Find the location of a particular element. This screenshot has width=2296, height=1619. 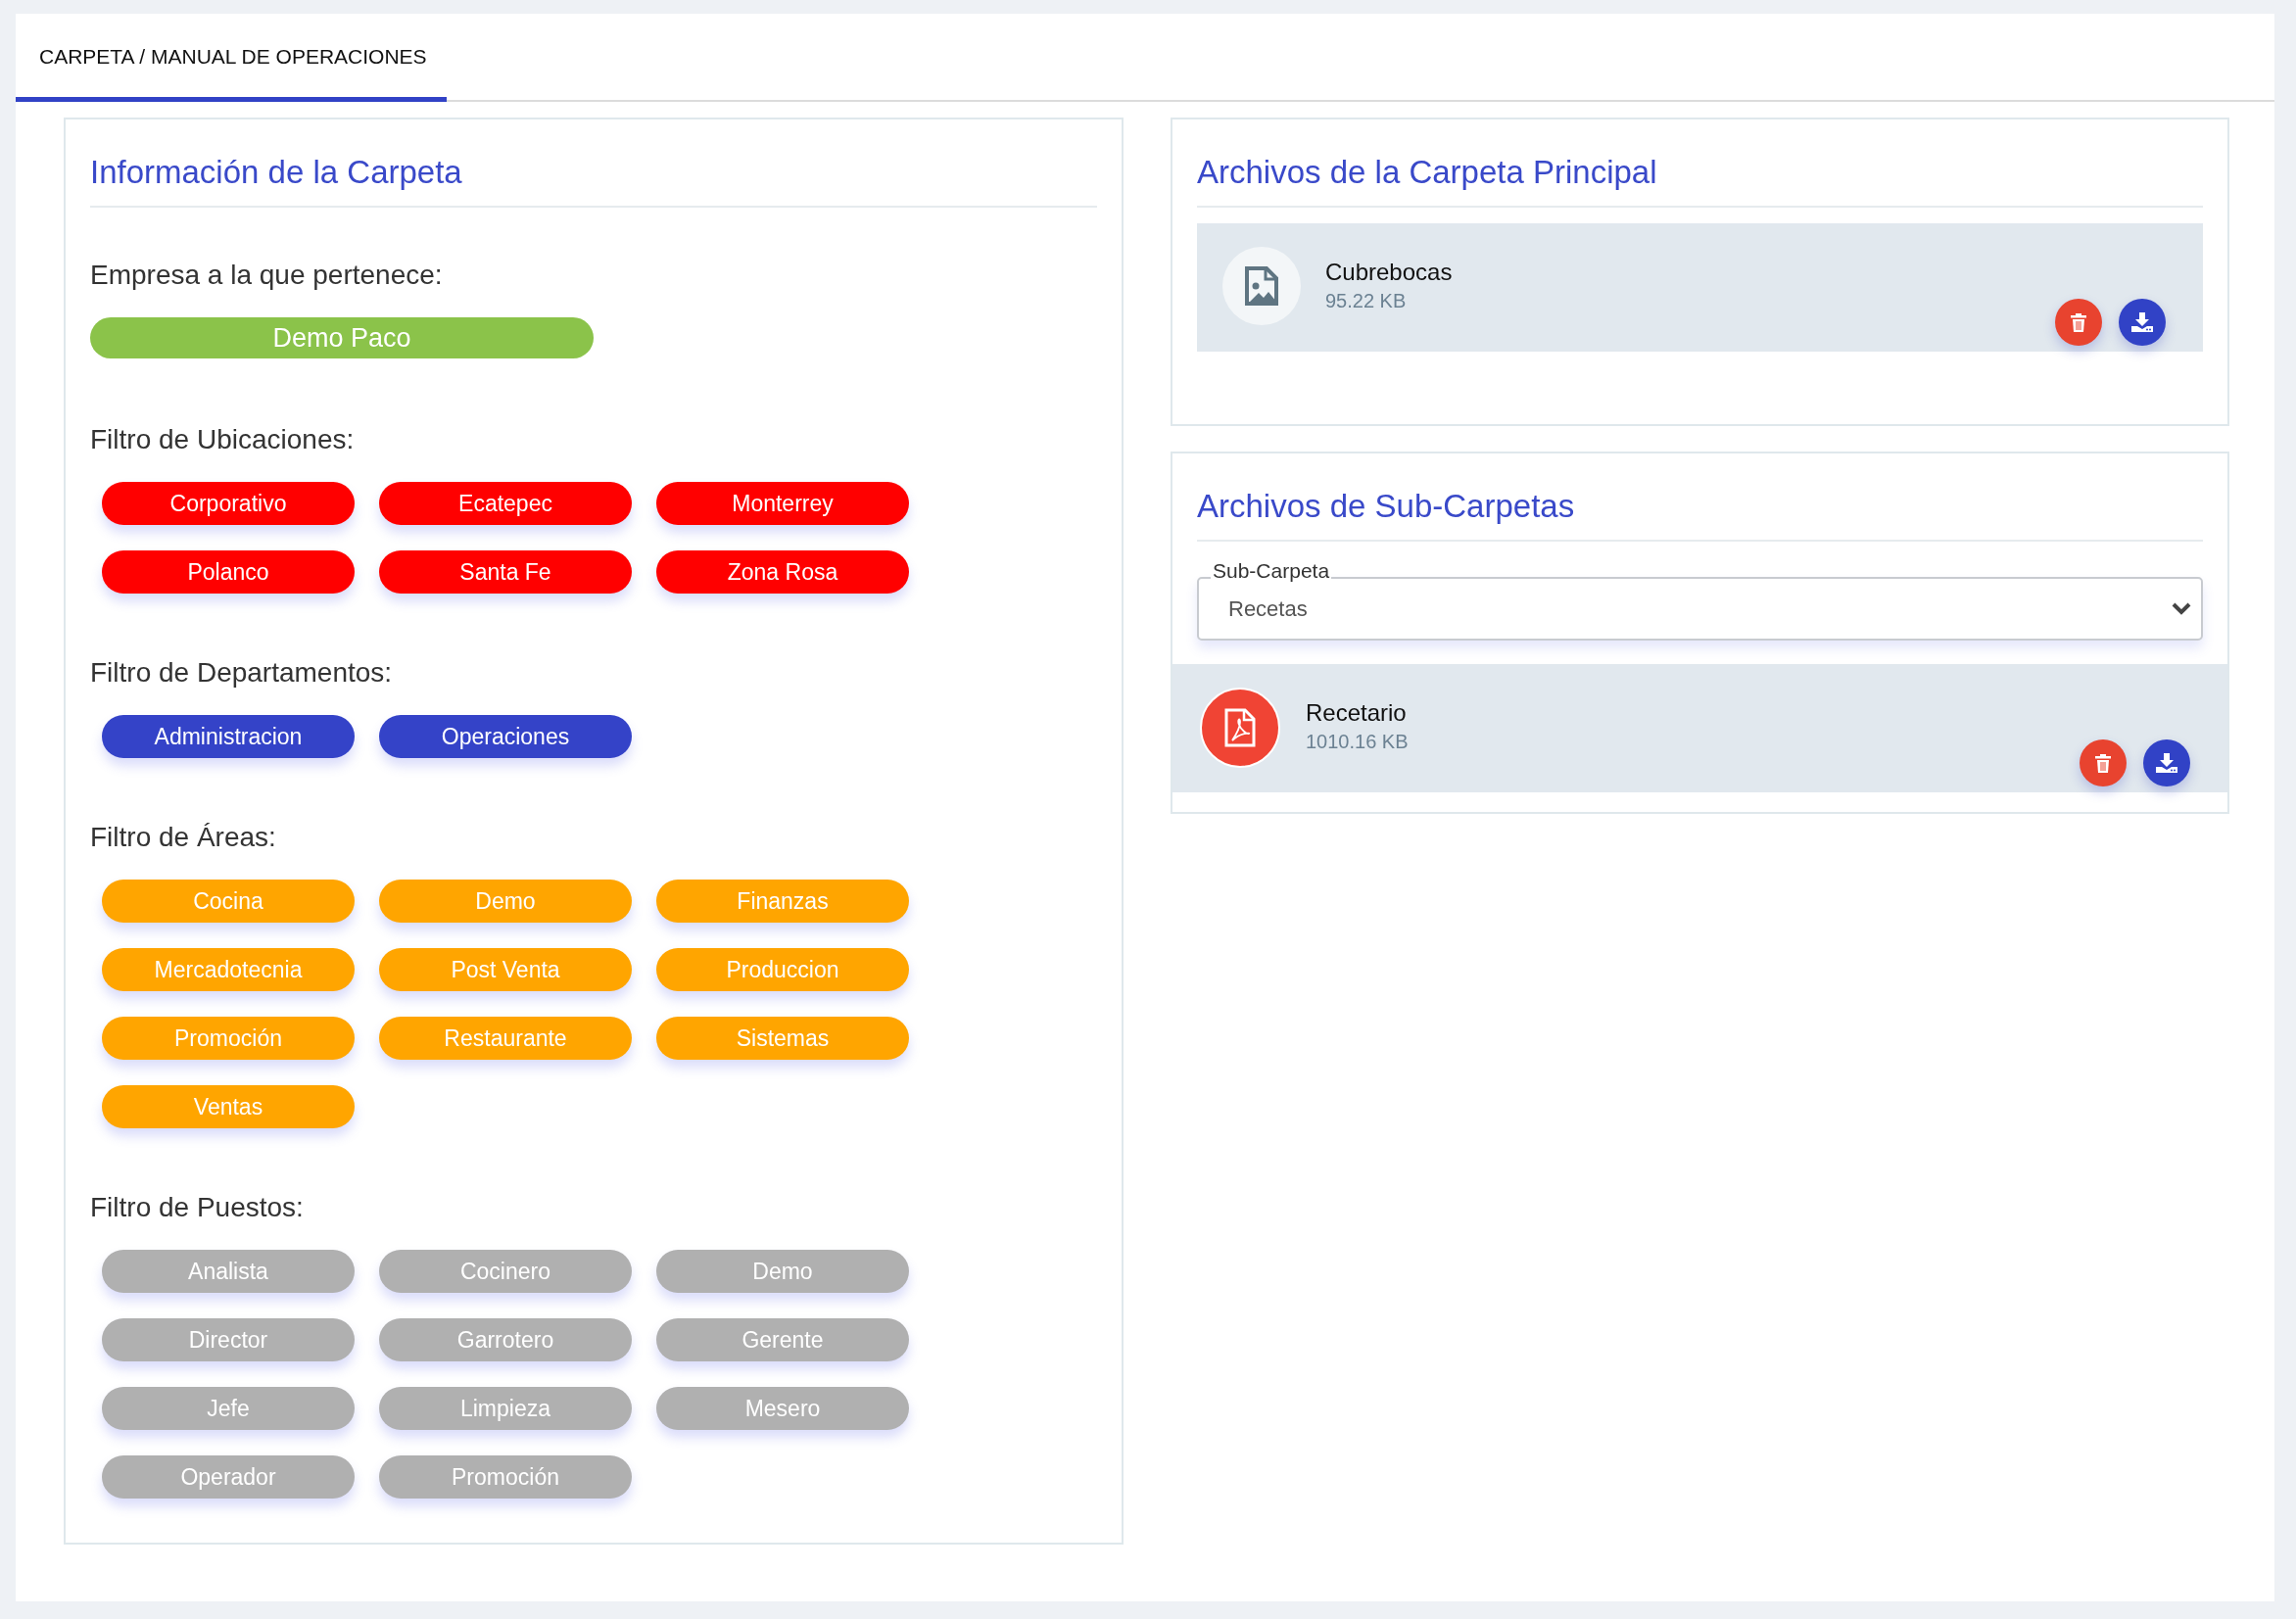

filter-tag: Mercadotecnia is located at coordinates (229, 969).